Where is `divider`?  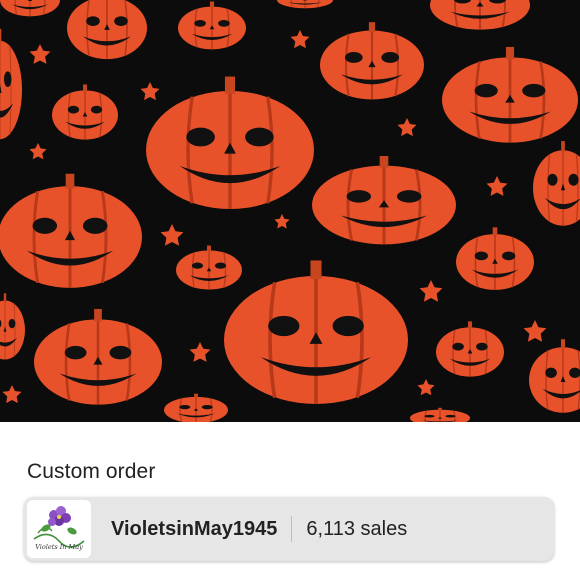 divider is located at coordinates (292, 529).